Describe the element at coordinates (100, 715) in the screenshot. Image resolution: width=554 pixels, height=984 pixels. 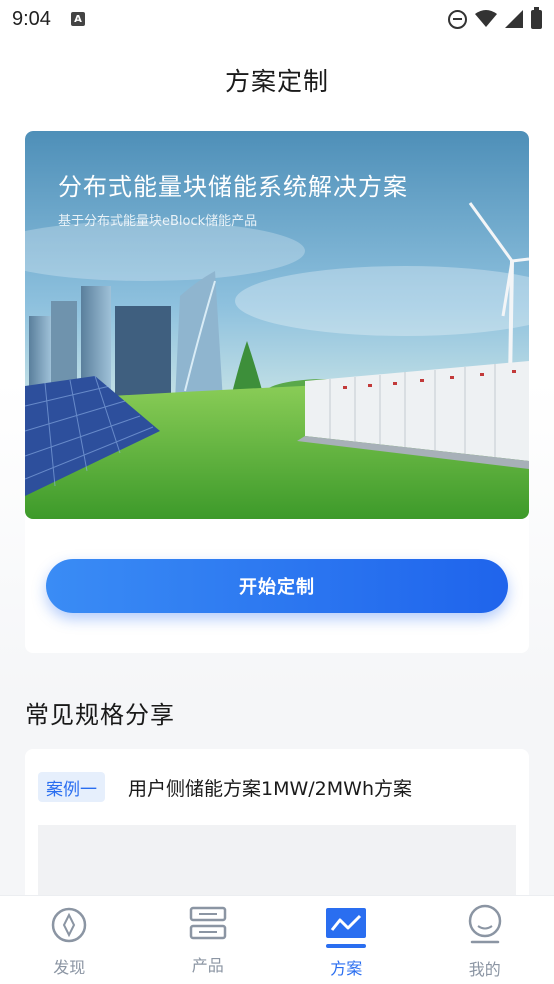
I see `section-title: 常见规格分享` at that location.